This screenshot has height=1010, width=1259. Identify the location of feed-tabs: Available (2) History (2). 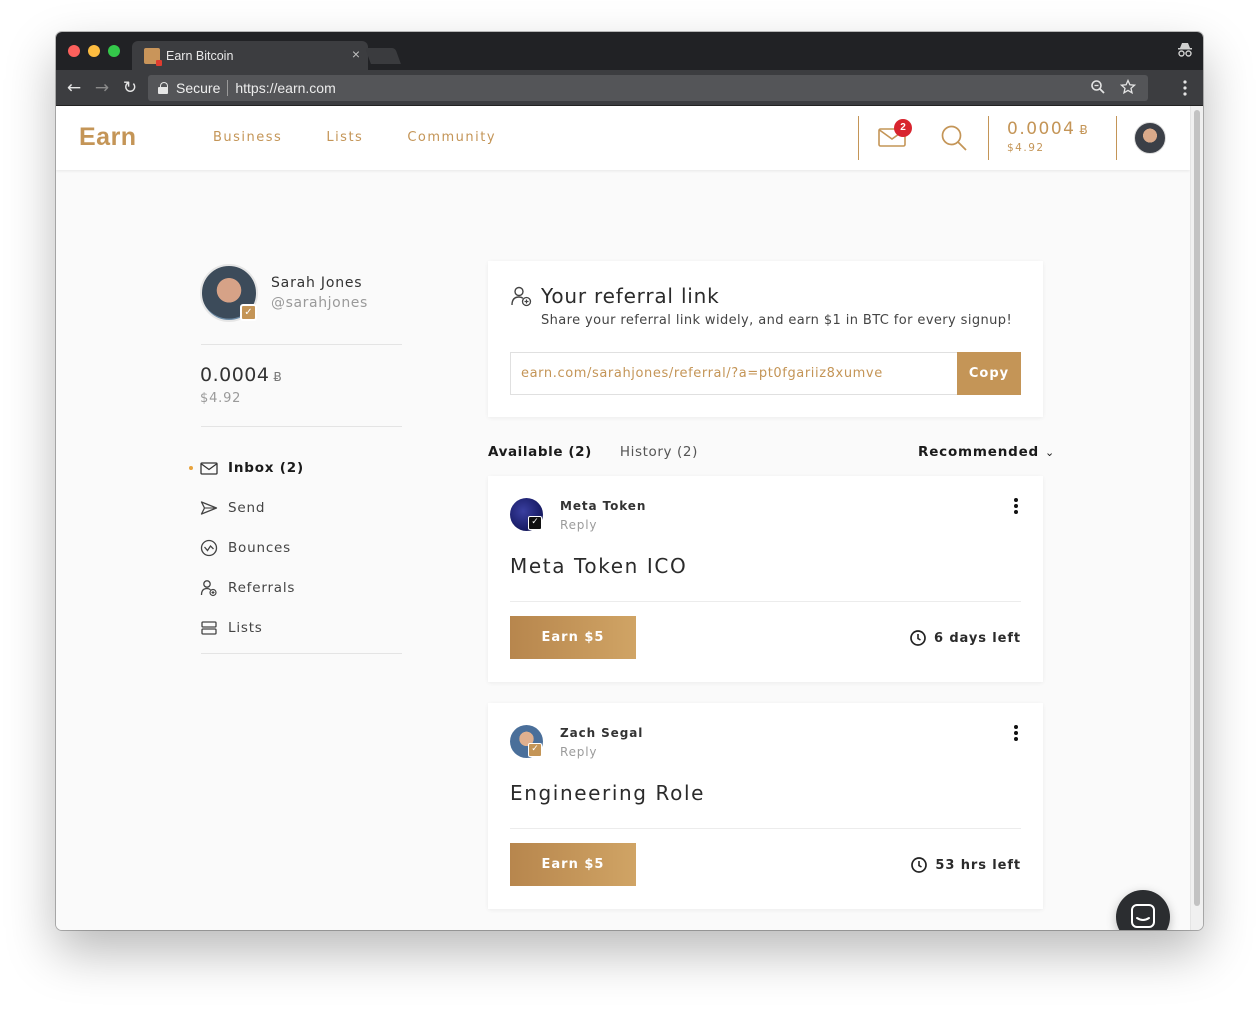
(593, 452).